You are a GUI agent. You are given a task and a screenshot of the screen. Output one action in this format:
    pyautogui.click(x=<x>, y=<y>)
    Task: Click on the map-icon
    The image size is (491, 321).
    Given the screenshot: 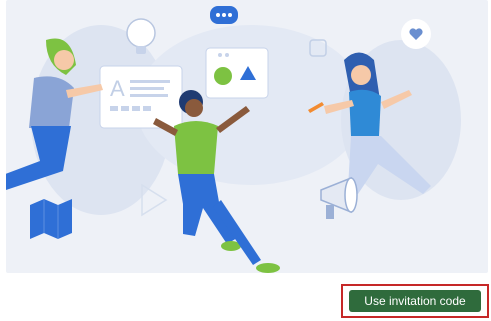 What is the action you would take?
    pyautogui.click(x=51, y=219)
    